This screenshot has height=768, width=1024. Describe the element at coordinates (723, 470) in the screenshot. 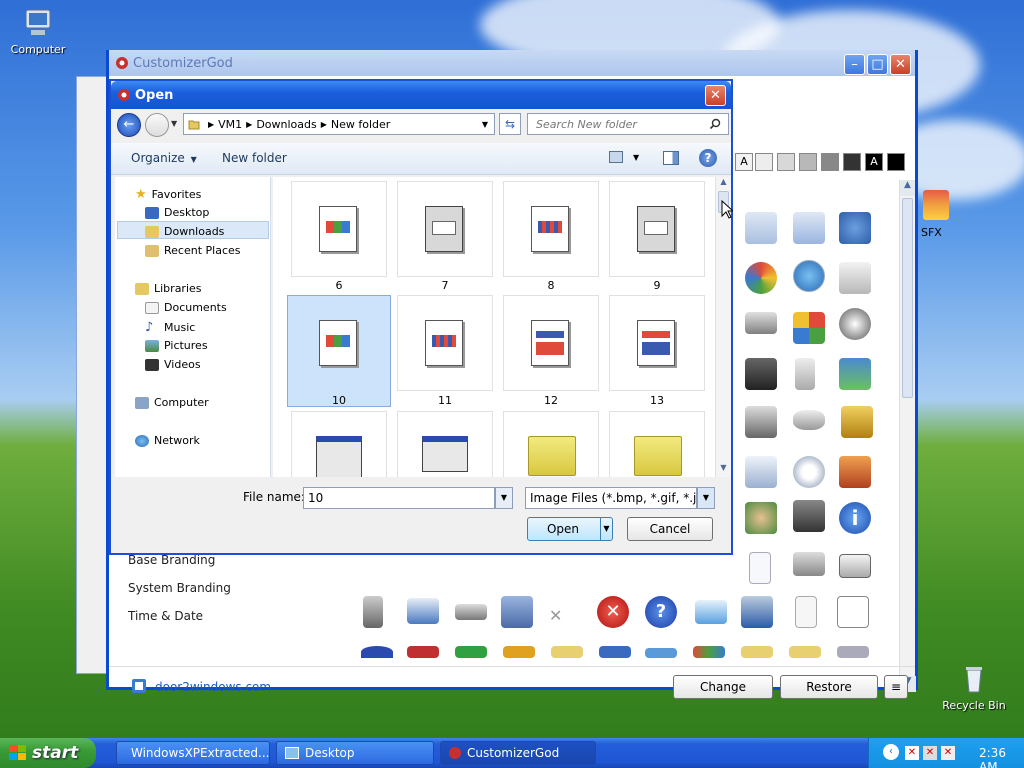

I see `scroll-down-button: ▼` at that location.